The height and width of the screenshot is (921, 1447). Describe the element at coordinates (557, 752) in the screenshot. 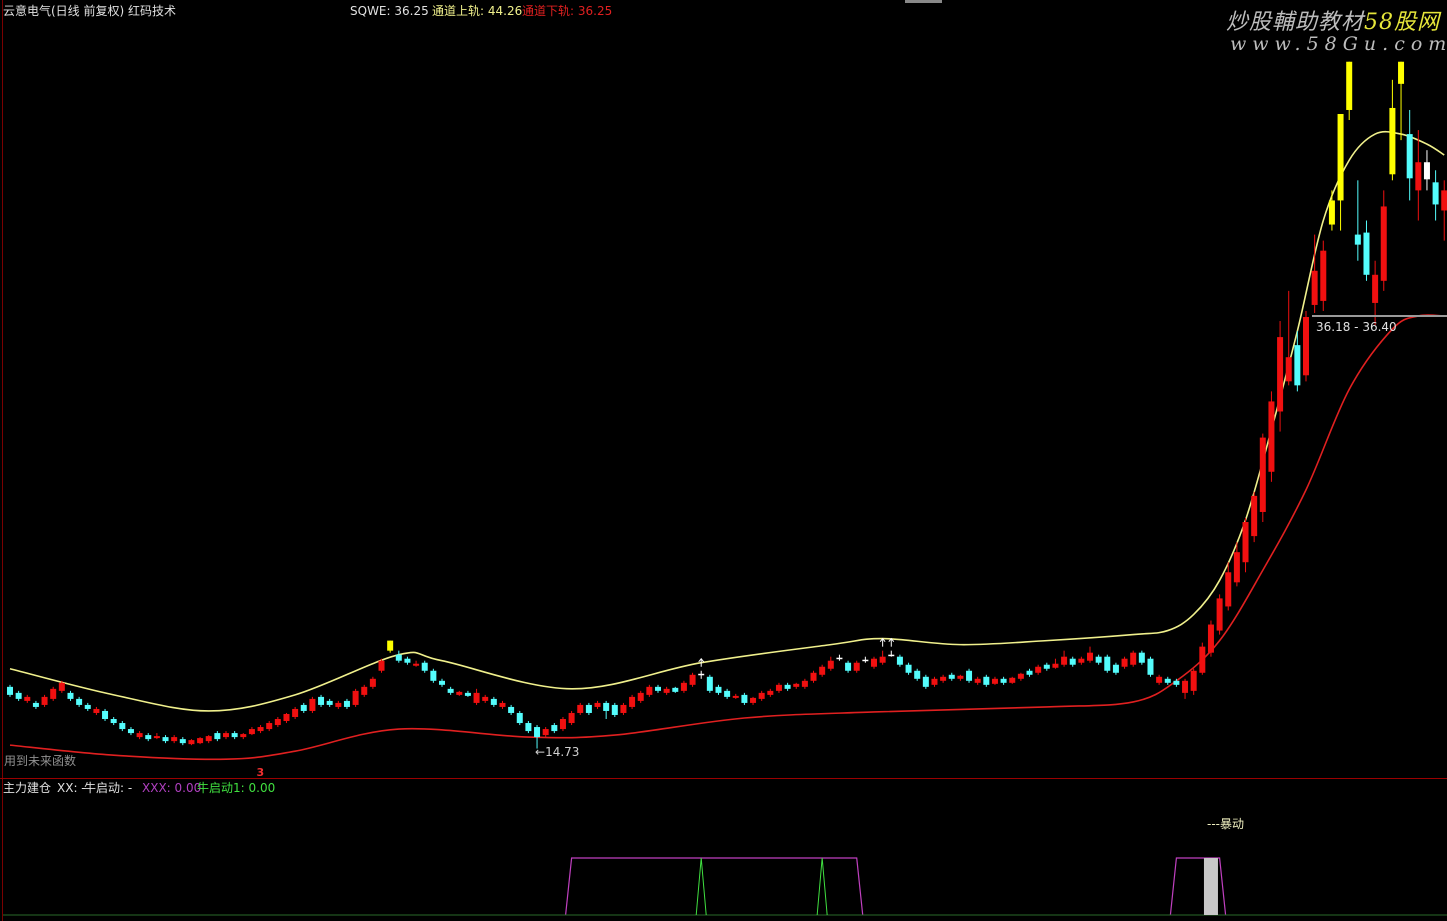

I see `low-price-label: ←14.73` at that location.